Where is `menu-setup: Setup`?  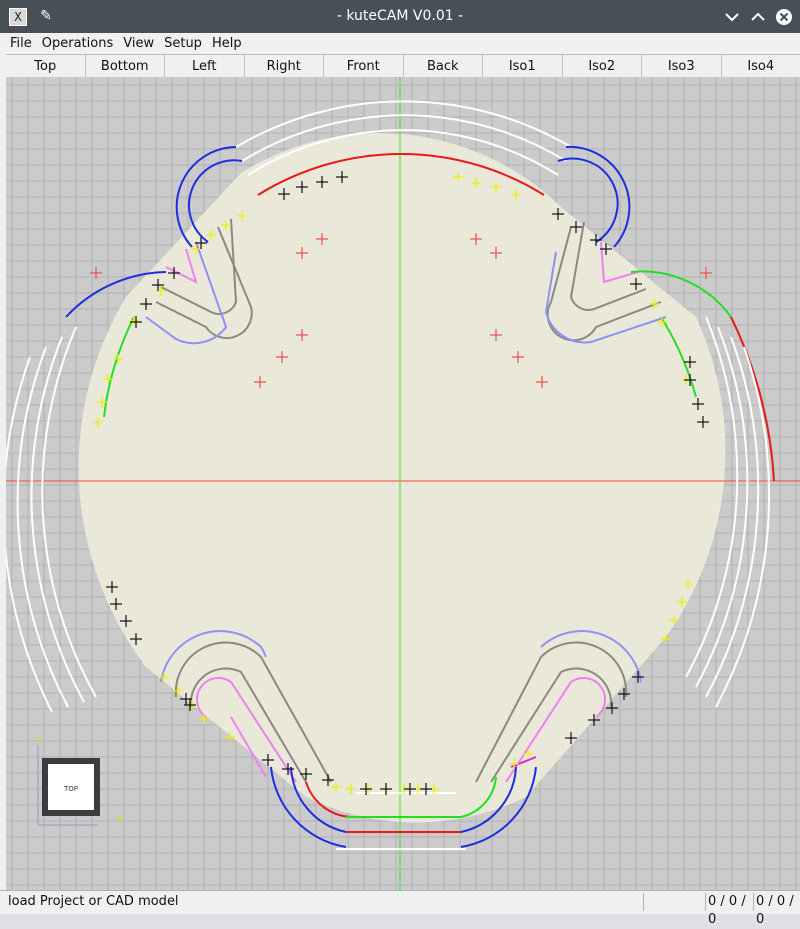
menu-setup: Setup is located at coordinates (183, 43).